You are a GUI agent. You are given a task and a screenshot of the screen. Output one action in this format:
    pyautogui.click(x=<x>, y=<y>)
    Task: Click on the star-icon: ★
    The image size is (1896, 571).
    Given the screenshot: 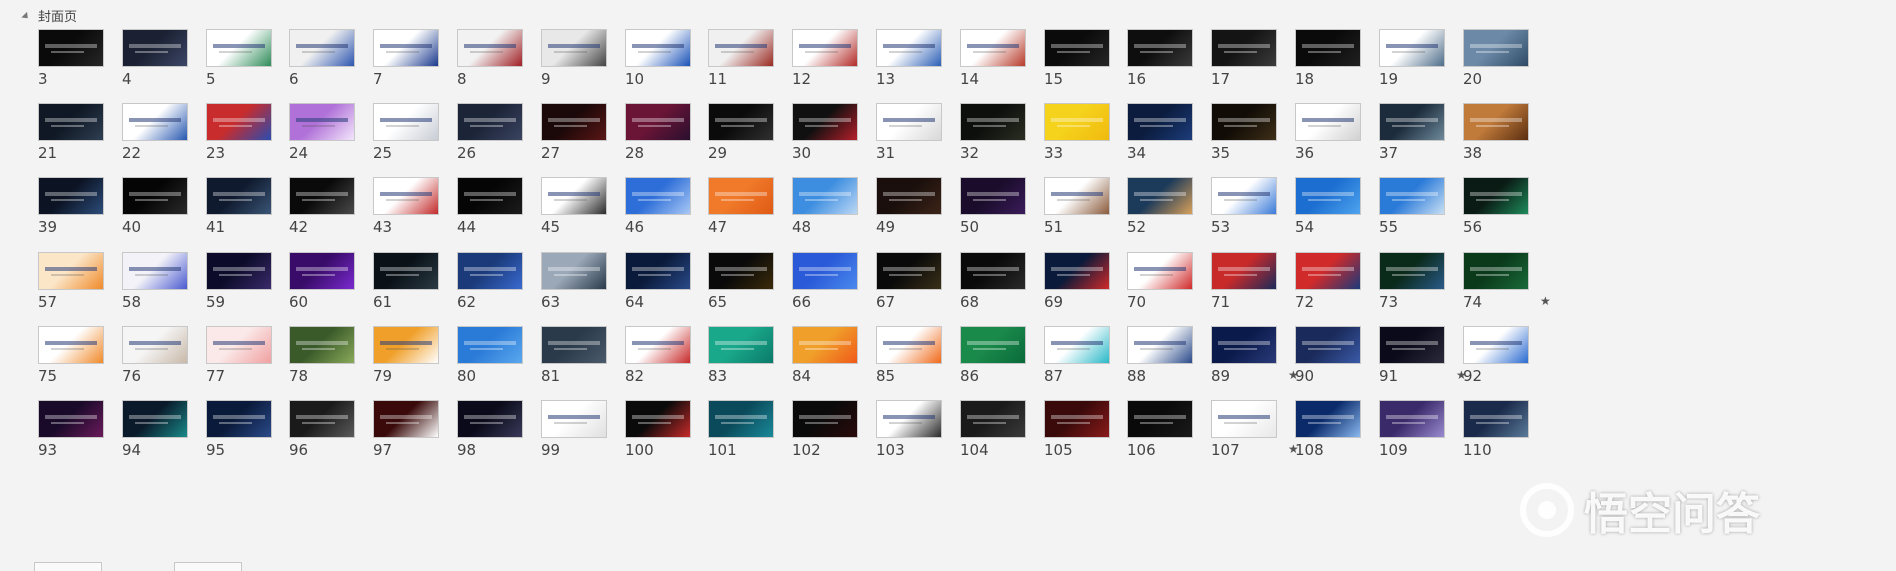 What is the action you would take?
    pyautogui.click(x=1545, y=301)
    